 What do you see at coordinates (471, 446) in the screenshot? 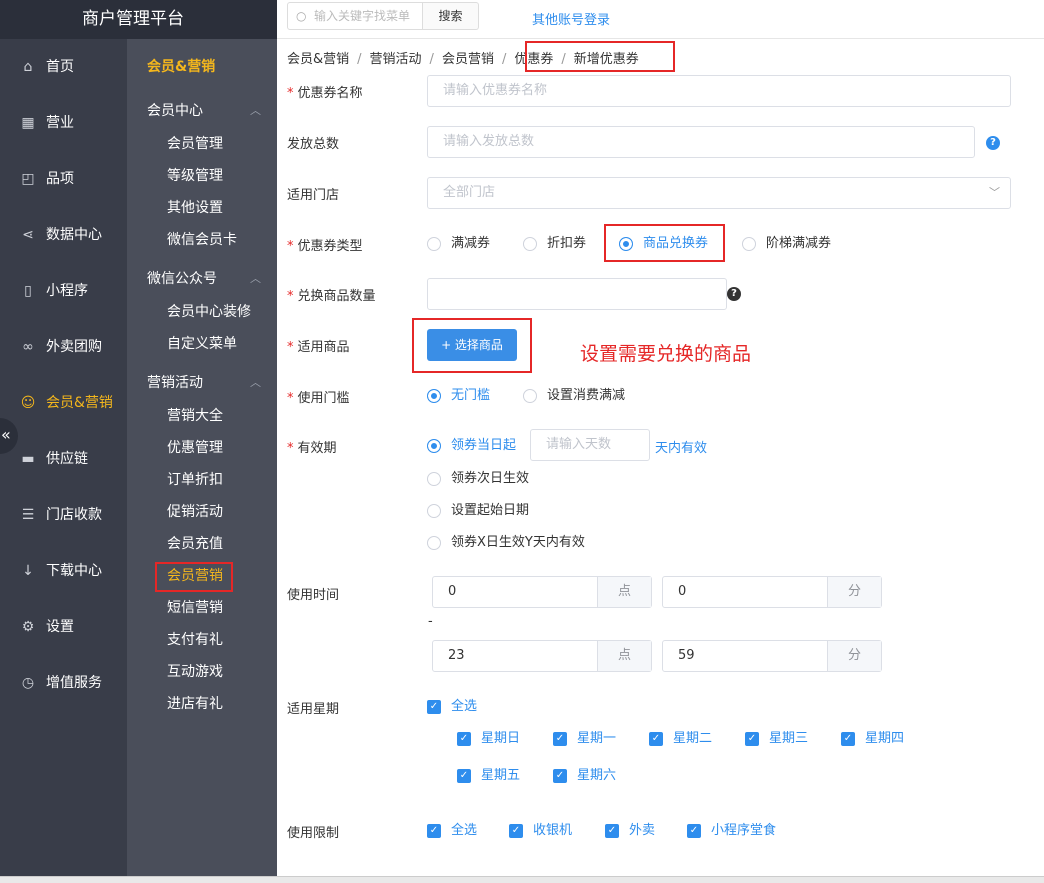
I see `validity-radio-same-day: 领券当日起` at bounding box center [471, 446].